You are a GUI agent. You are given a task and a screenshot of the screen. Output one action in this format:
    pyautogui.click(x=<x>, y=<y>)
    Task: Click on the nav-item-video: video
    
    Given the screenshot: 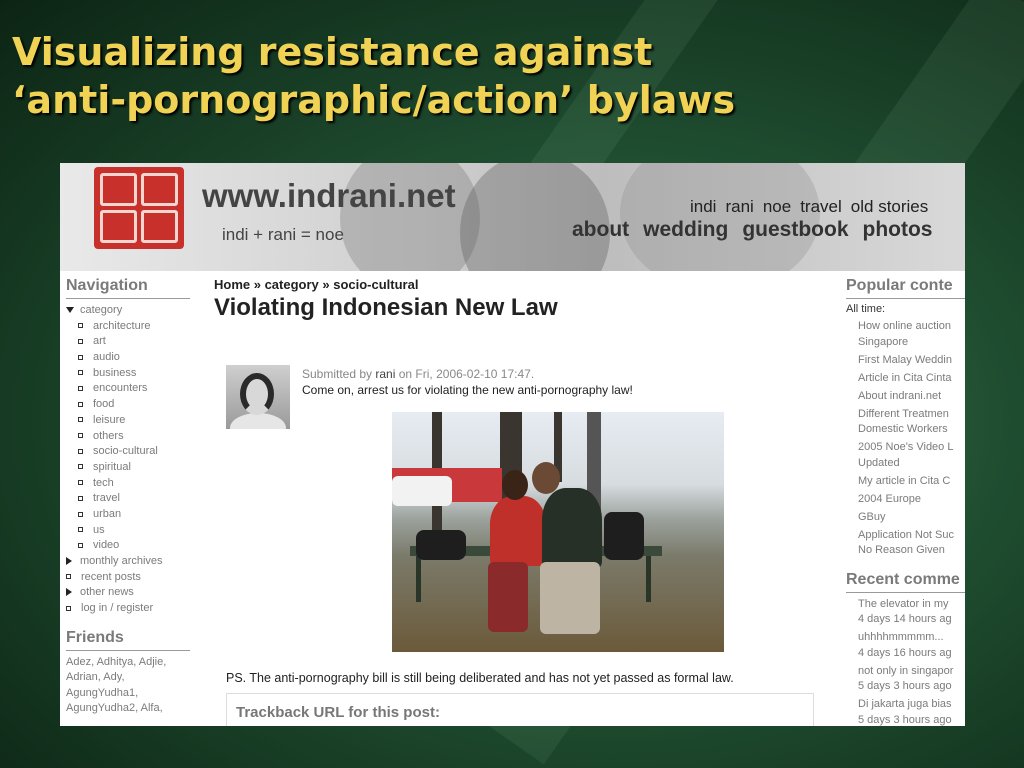 What is the action you would take?
    pyautogui.click(x=128, y=546)
    